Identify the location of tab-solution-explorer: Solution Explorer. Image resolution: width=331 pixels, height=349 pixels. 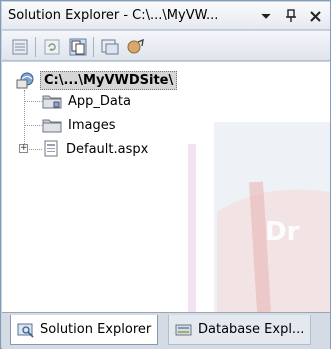
(84, 330).